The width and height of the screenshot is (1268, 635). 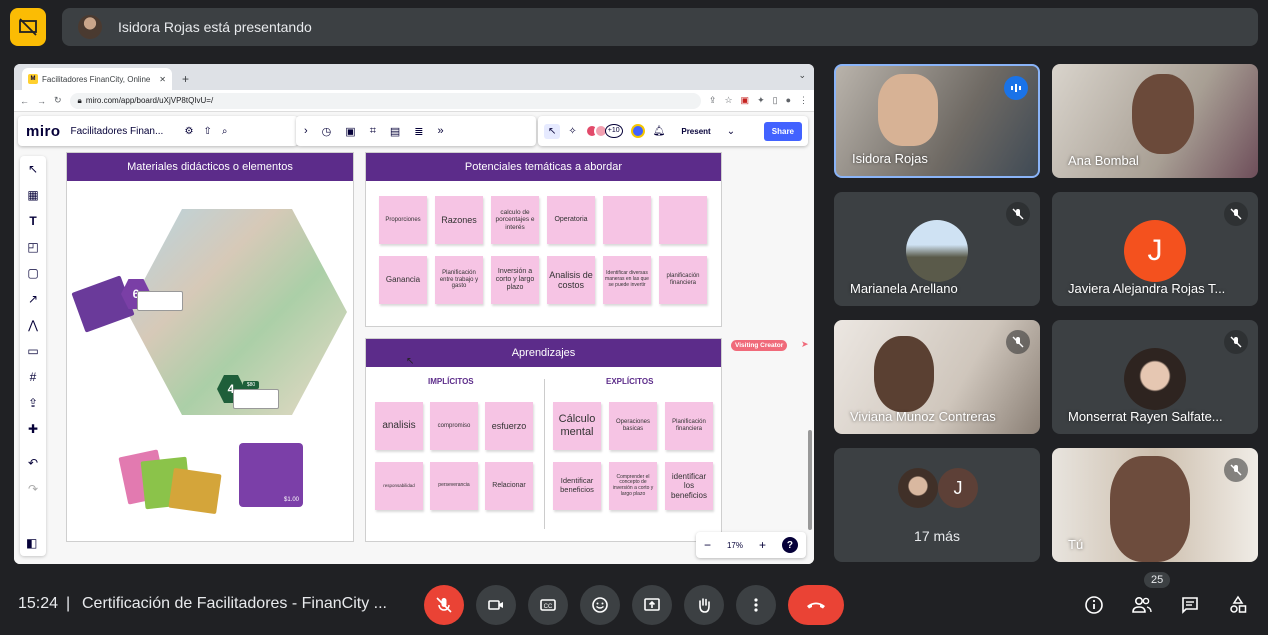 What do you see at coordinates (713, 100) in the screenshot?
I see `share-page-icon: ⇪` at bounding box center [713, 100].